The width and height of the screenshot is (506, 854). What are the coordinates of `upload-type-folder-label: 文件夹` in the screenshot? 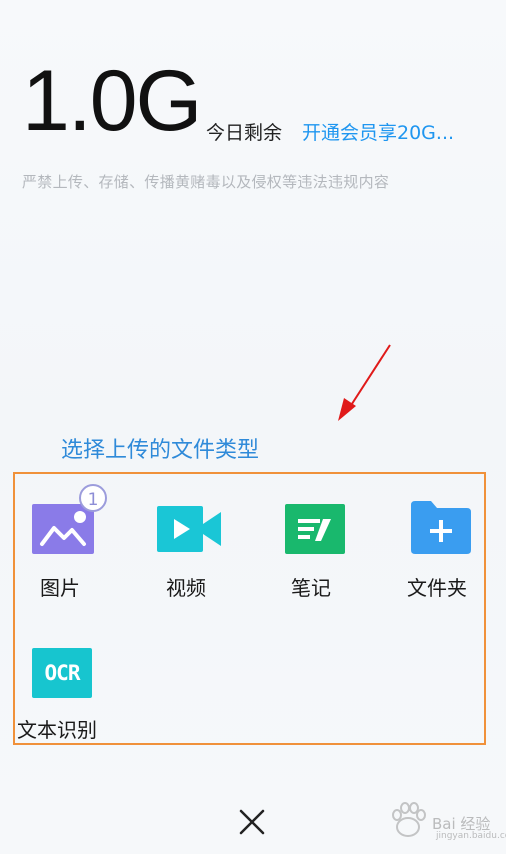 It's located at (437, 588).